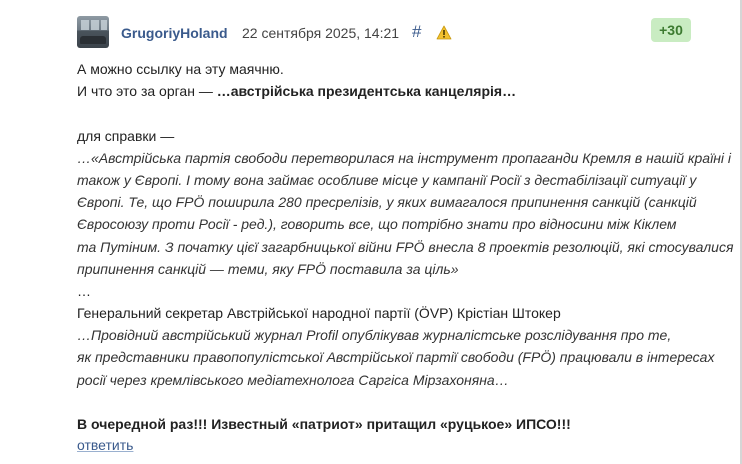 This screenshot has height=464, width=742. What do you see at coordinates (444, 32) in the screenshot?
I see `warning-icon` at bounding box center [444, 32].